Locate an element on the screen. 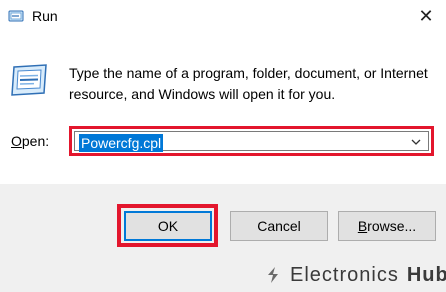  brand-logo-icon is located at coordinates (273, 275).